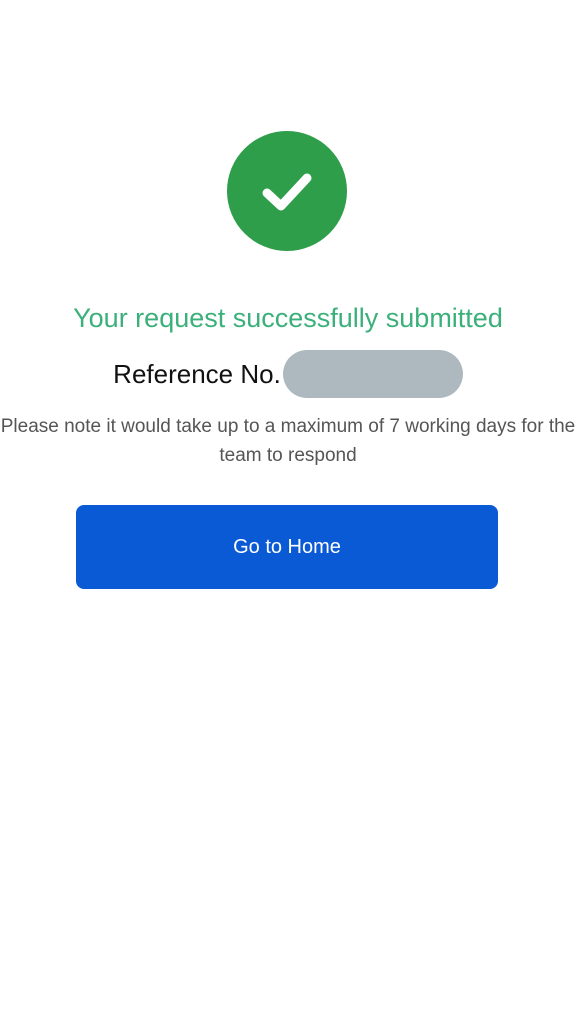 The image size is (576, 1024). What do you see at coordinates (287, 547) in the screenshot?
I see `go-to-home-button: Go to Home` at bounding box center [287, 547].